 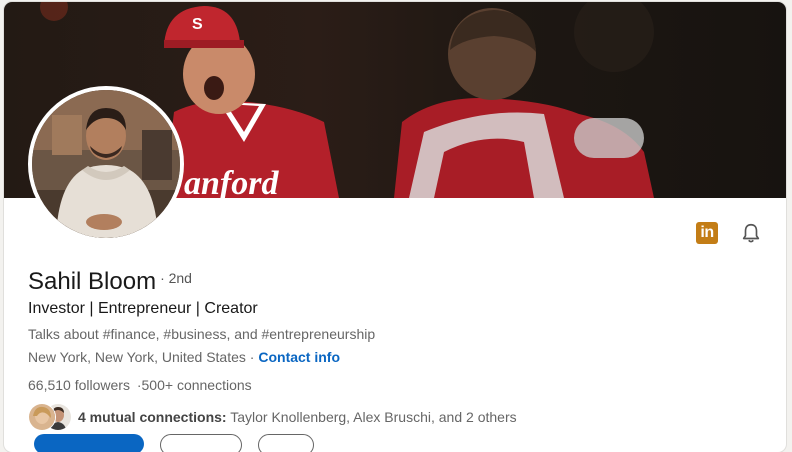 What do you see at coordinates (197, 385) in the screenshot?
I see `connections-count: 500+ connections` at bounding box center [197, 385].